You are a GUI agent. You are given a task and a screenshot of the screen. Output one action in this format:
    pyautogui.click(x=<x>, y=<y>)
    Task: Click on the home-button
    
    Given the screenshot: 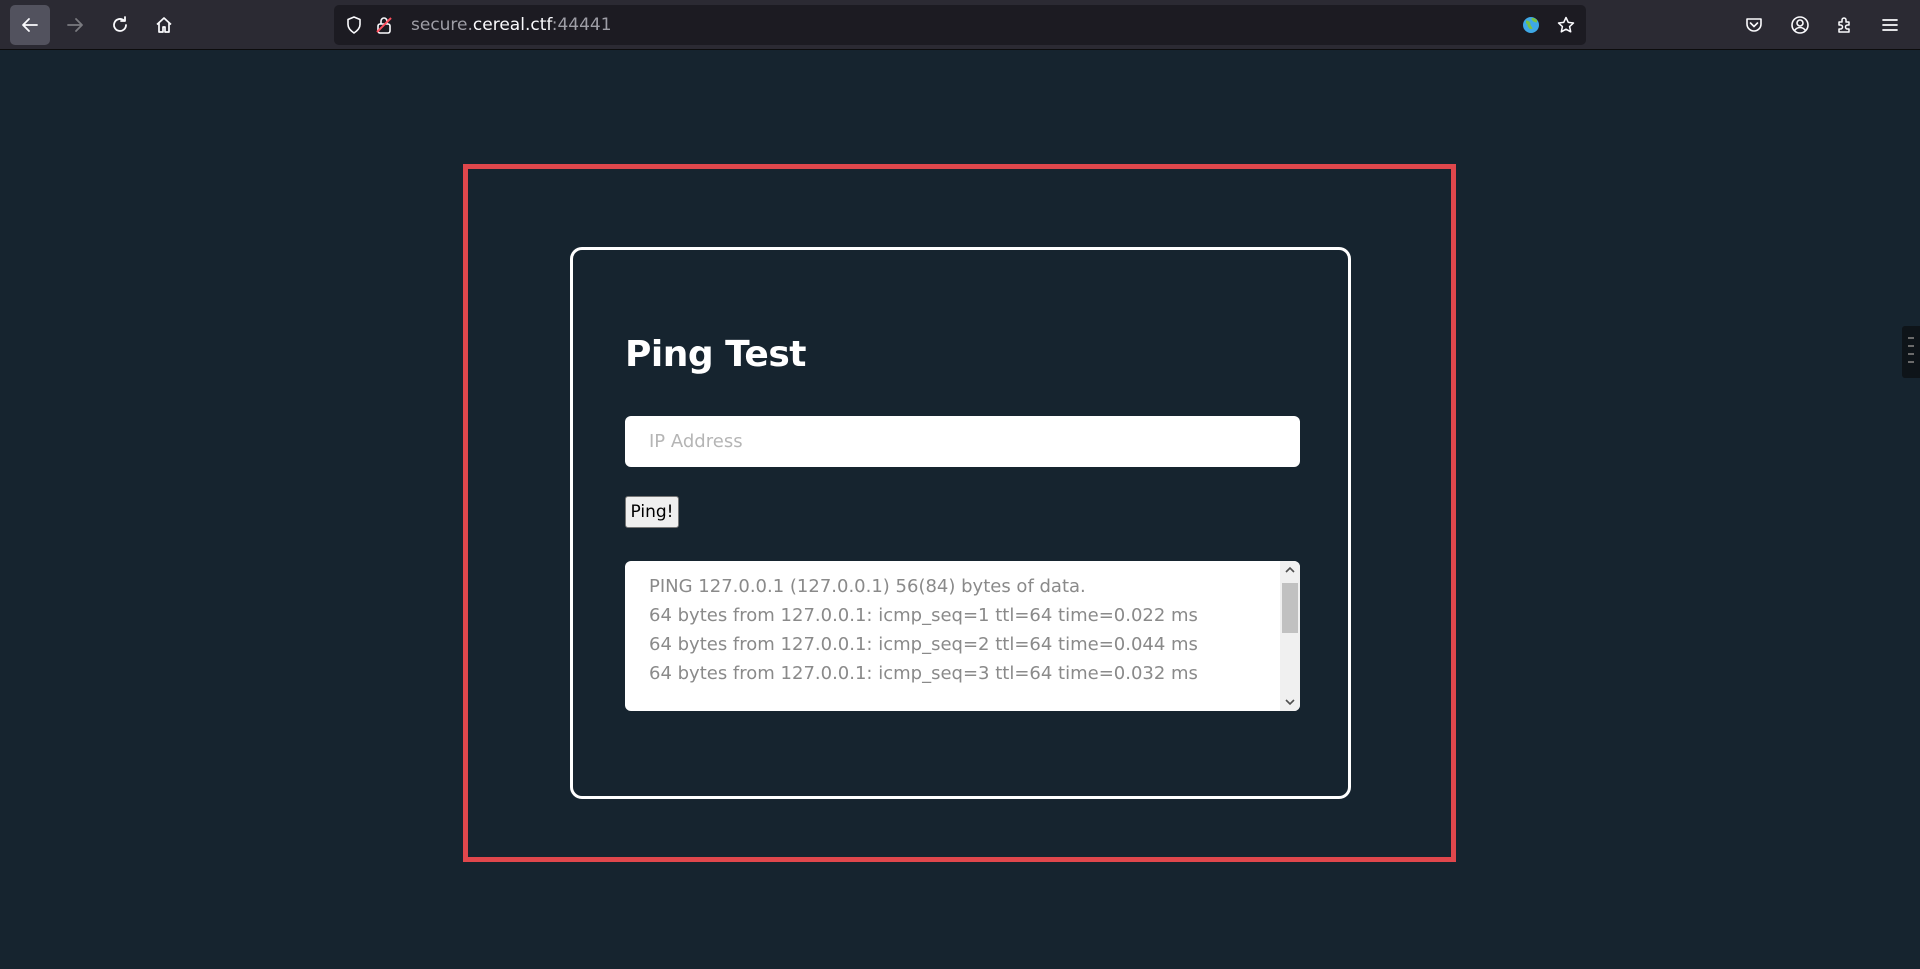 What is the action you would take?
    pyautogui.click(x=164, y=25)
    